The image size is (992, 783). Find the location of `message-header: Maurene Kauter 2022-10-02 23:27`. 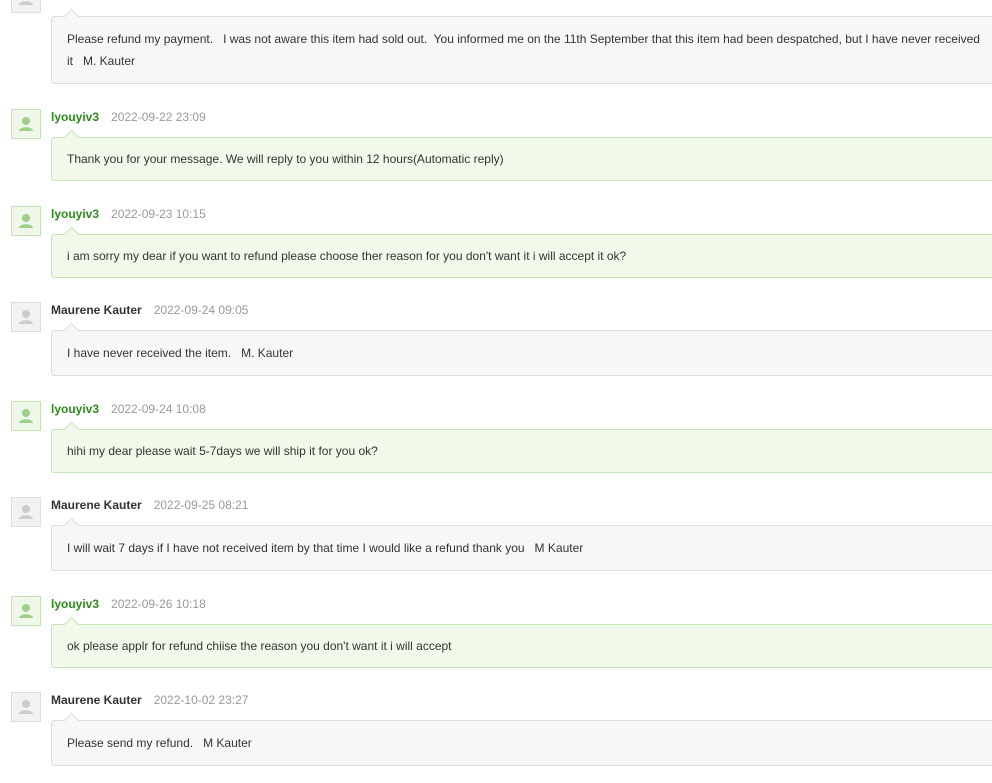

message-header: Maurene Kauter 2022-10-02 23:27 is located at coordinates (149, 700).